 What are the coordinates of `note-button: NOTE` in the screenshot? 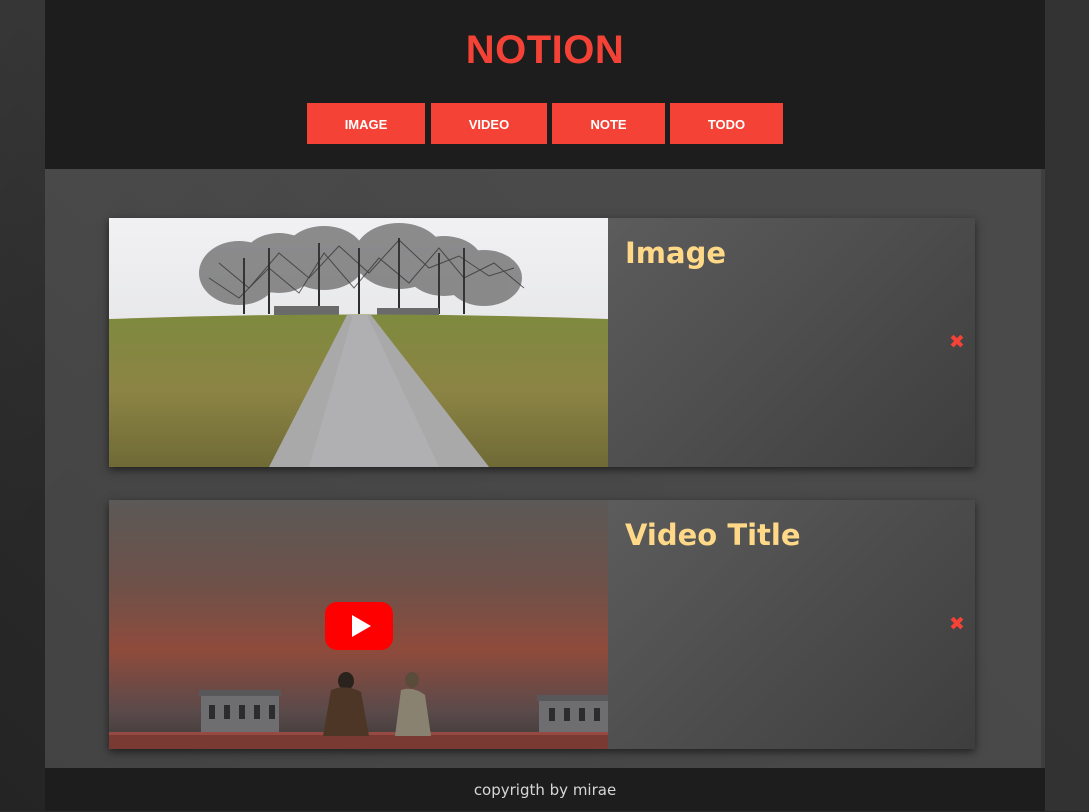 It's located at (608, 123).